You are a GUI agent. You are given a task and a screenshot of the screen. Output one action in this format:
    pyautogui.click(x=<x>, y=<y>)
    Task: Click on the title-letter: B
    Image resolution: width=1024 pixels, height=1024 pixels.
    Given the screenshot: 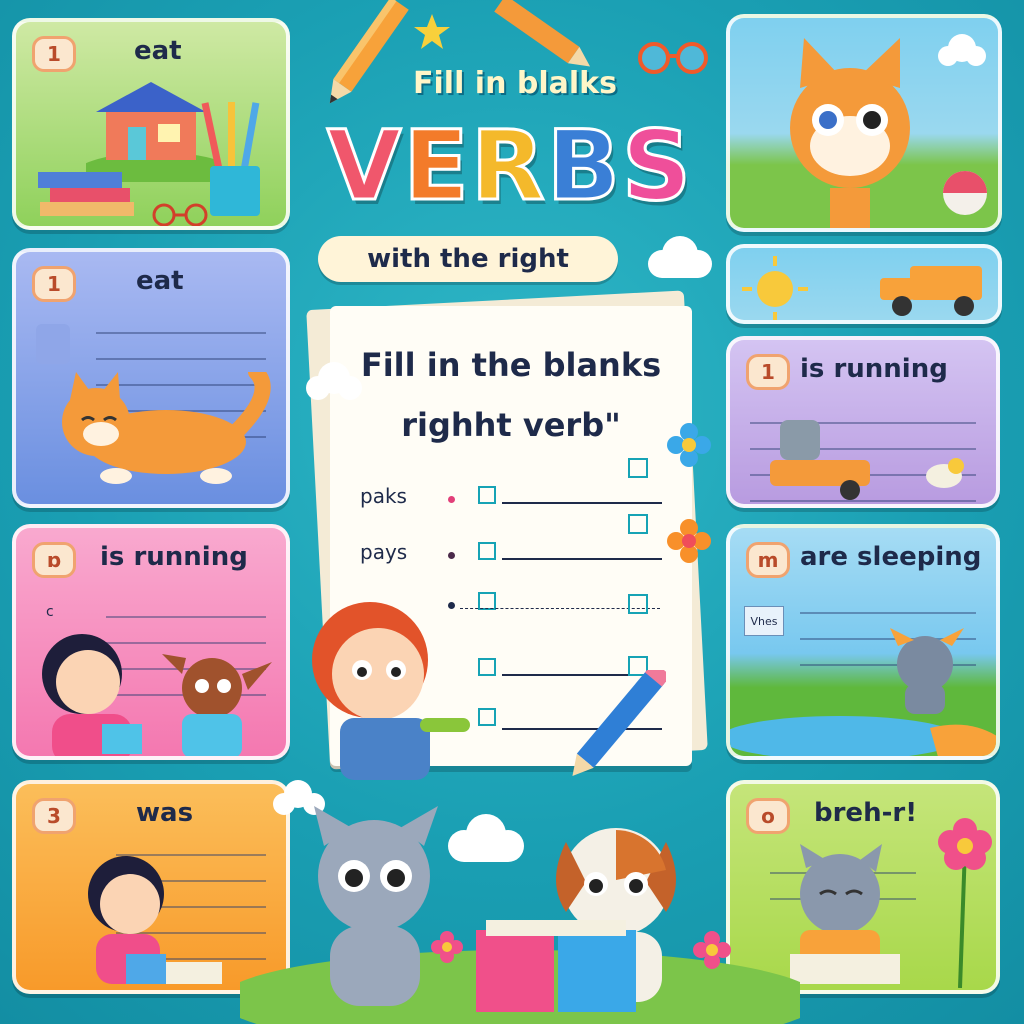 What is the action you would take?
    pyautogui.click(x=583, y=166)
    